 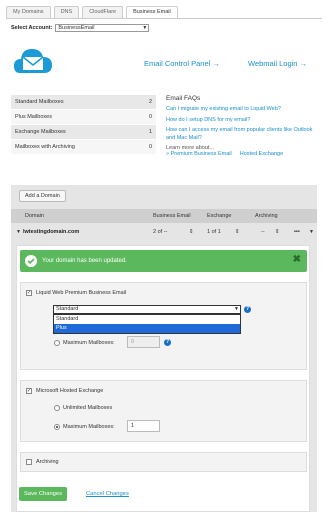 I want to click on col-archiving: Archiving, so click(x=266, y=216).